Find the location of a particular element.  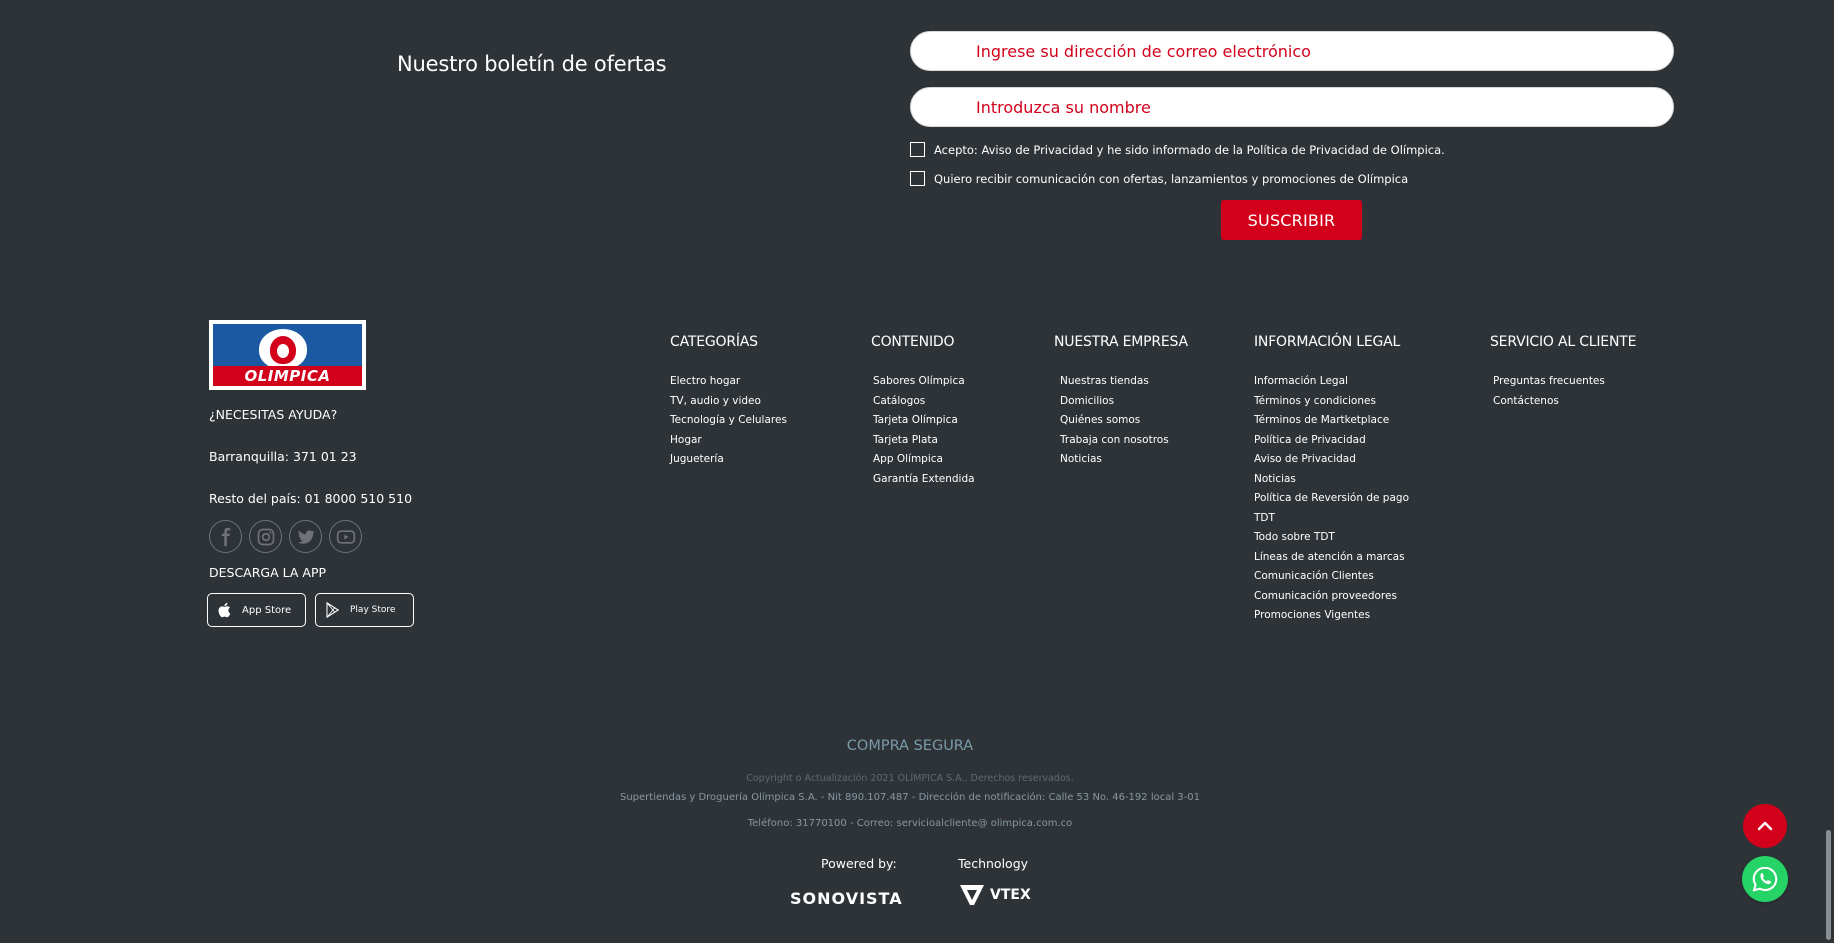

servicio-list: Preguntas frecuentes Contáctenos is located at coordinates (1549, 393).